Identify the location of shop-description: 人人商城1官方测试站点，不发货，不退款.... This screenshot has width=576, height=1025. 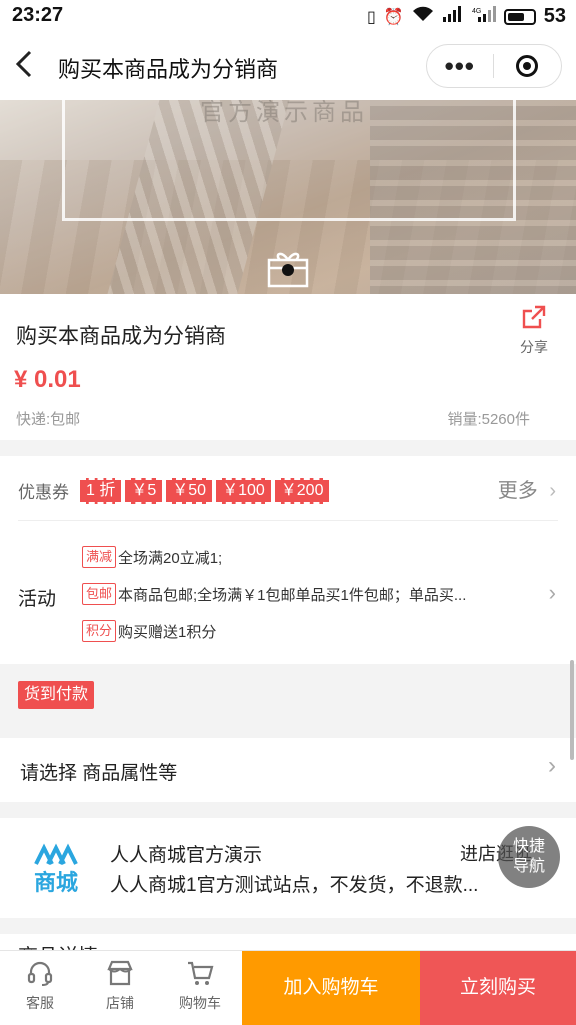
(294, 885).